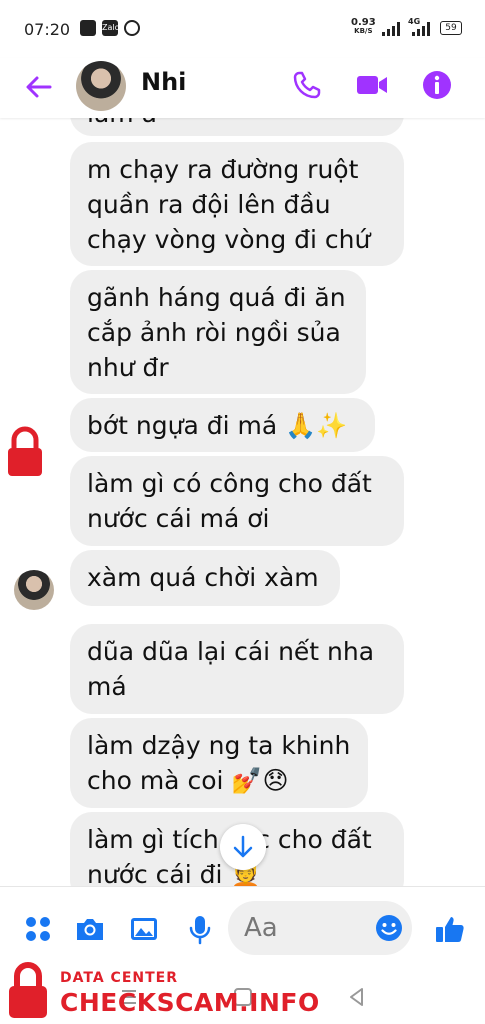  Describe the element at coordinates (242, 29) in the screenshot. I see `status-bar: 07:20 Zalo 0.93 KB/S 4G 59` at that location.